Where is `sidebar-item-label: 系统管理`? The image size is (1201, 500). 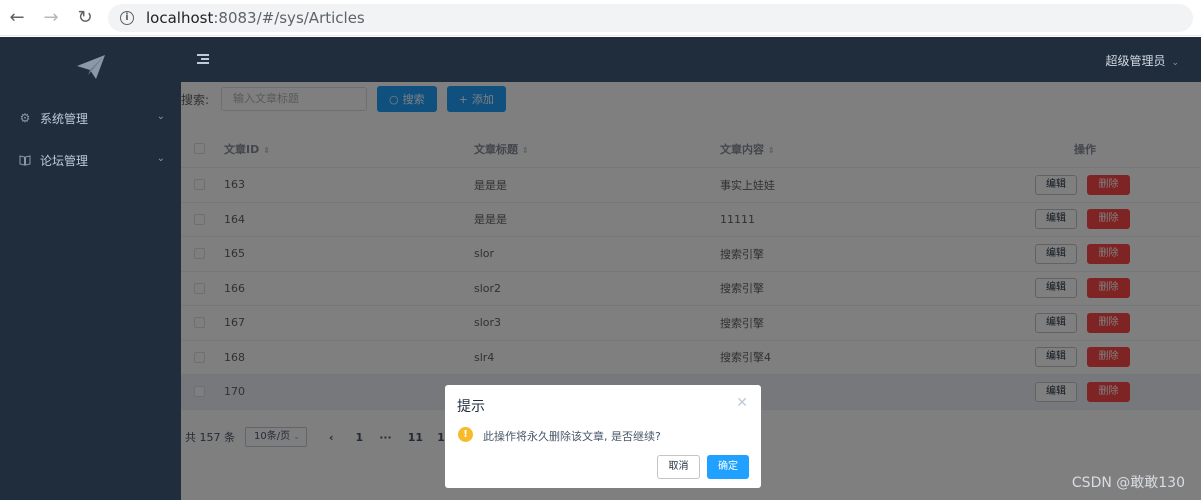 sidebar-item-label: 系统管理 is located at coordinates (64, 118).